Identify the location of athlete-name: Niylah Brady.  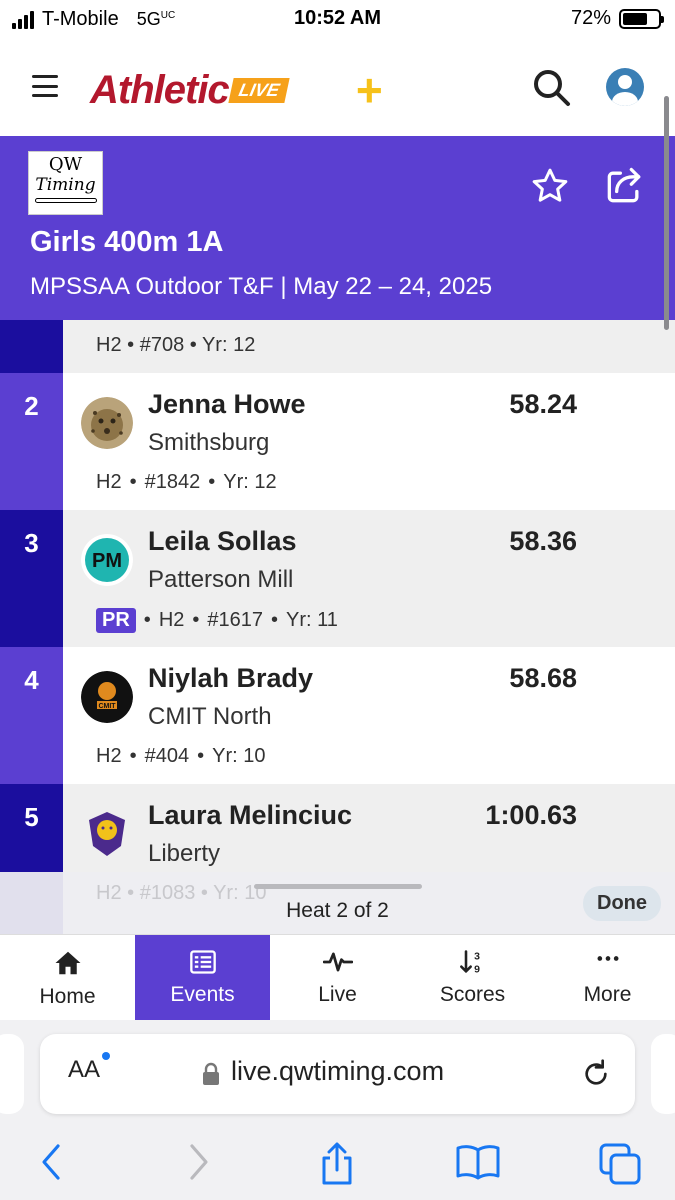
(231, 678).